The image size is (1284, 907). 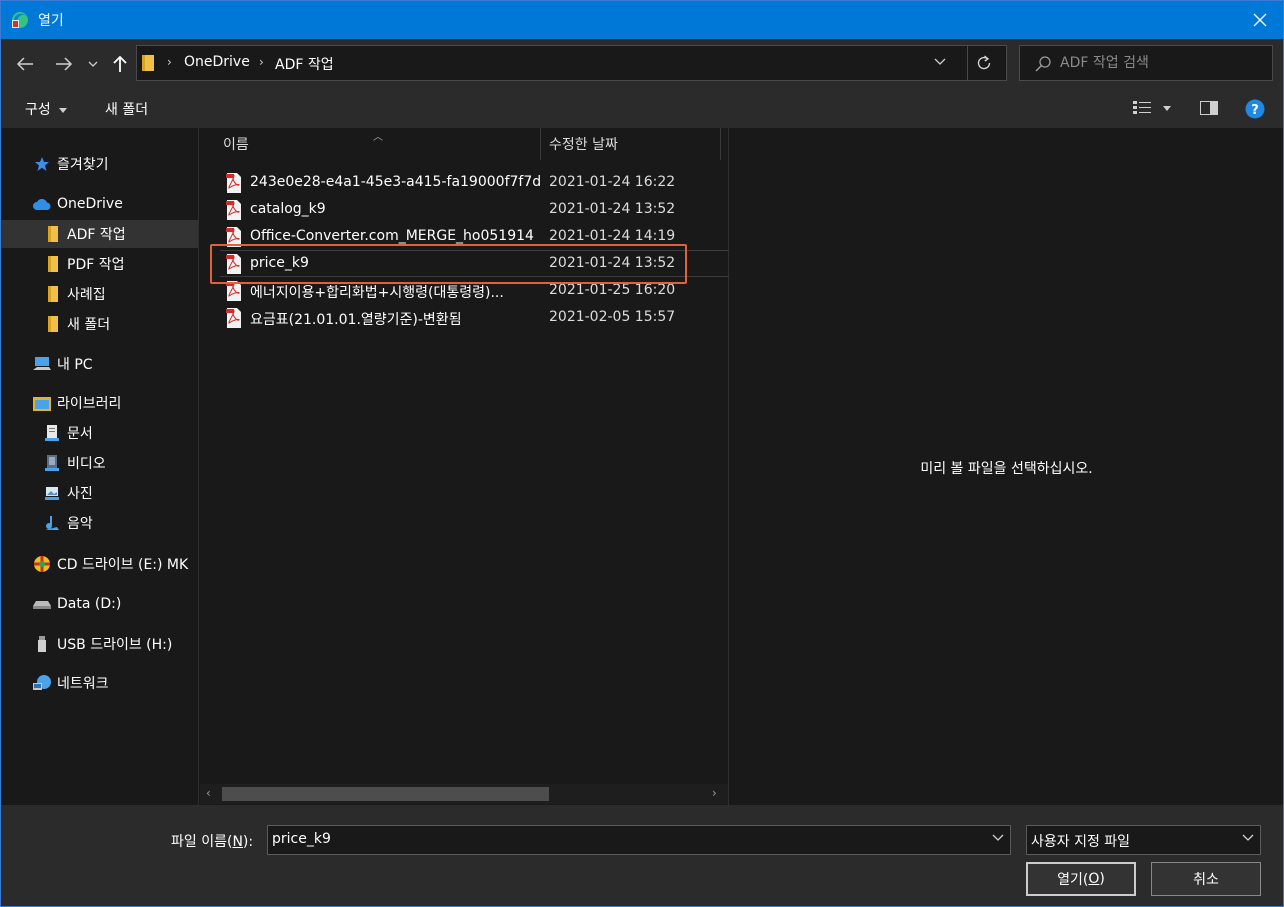 What do you see at coordinates (304, 64) in the screenshot?
I see `breadcrumb-adf-work: ADF 작업` at bounding box center [304, 64].